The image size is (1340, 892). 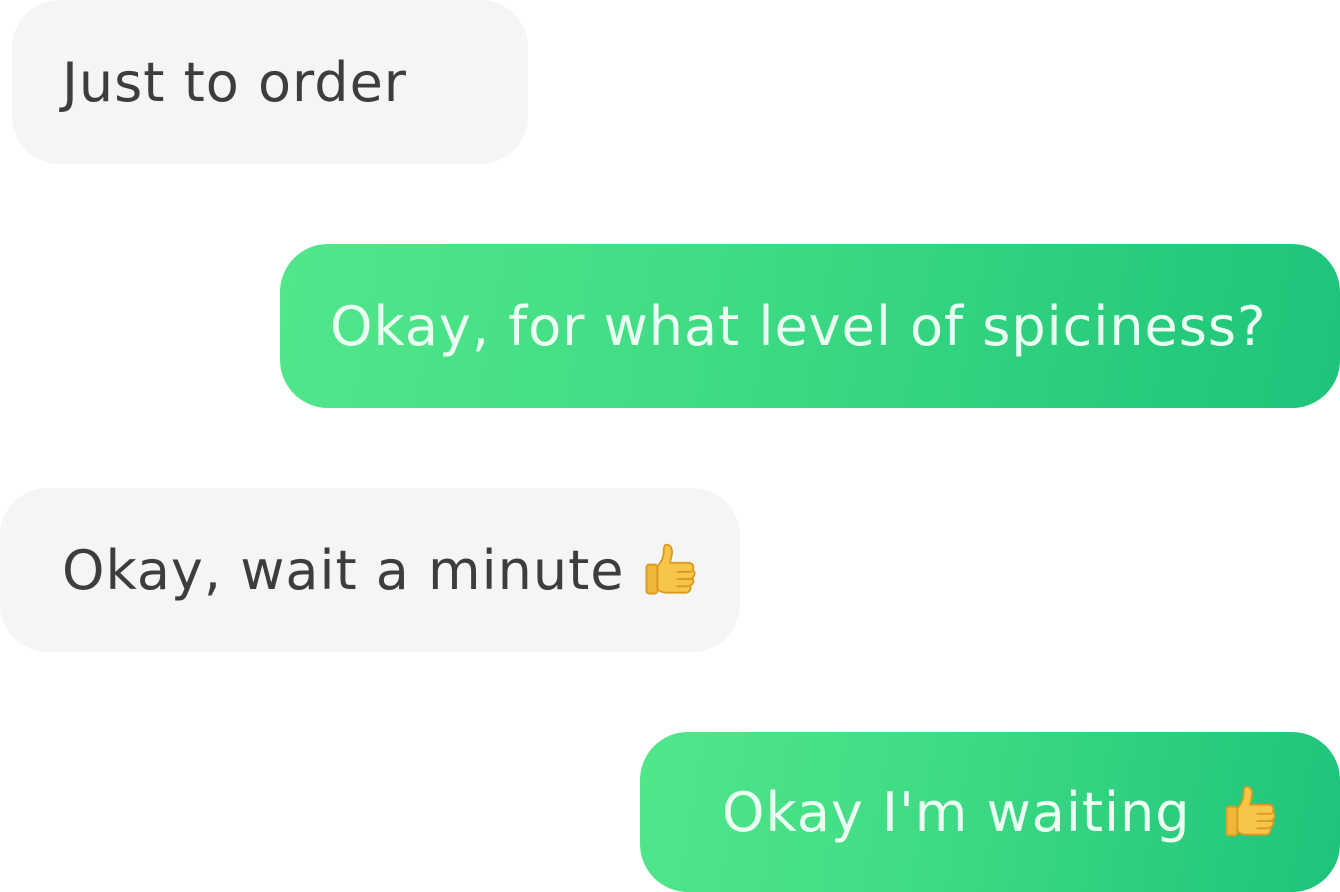 I want to click on message-bubble-outgoing: Okay, for what level of spiciness?, so click(x=810, y=326).